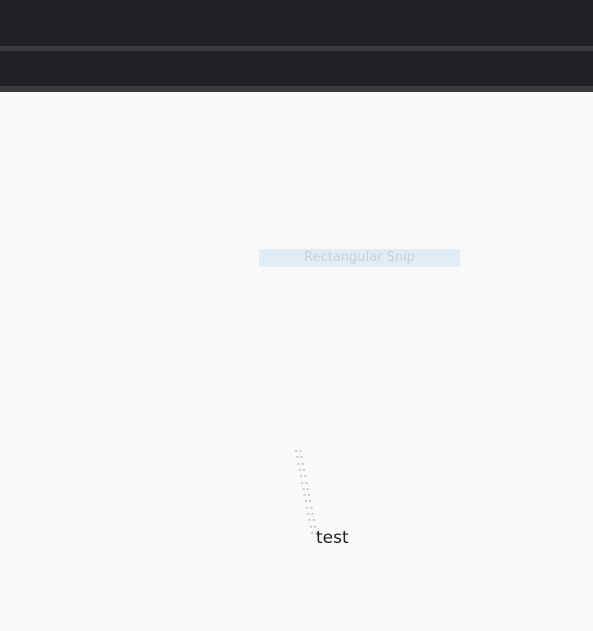 This screenshot has height=631, width=593. I want to click on rectangular-snip-label: Rectangular Snip, so click(359, 257).